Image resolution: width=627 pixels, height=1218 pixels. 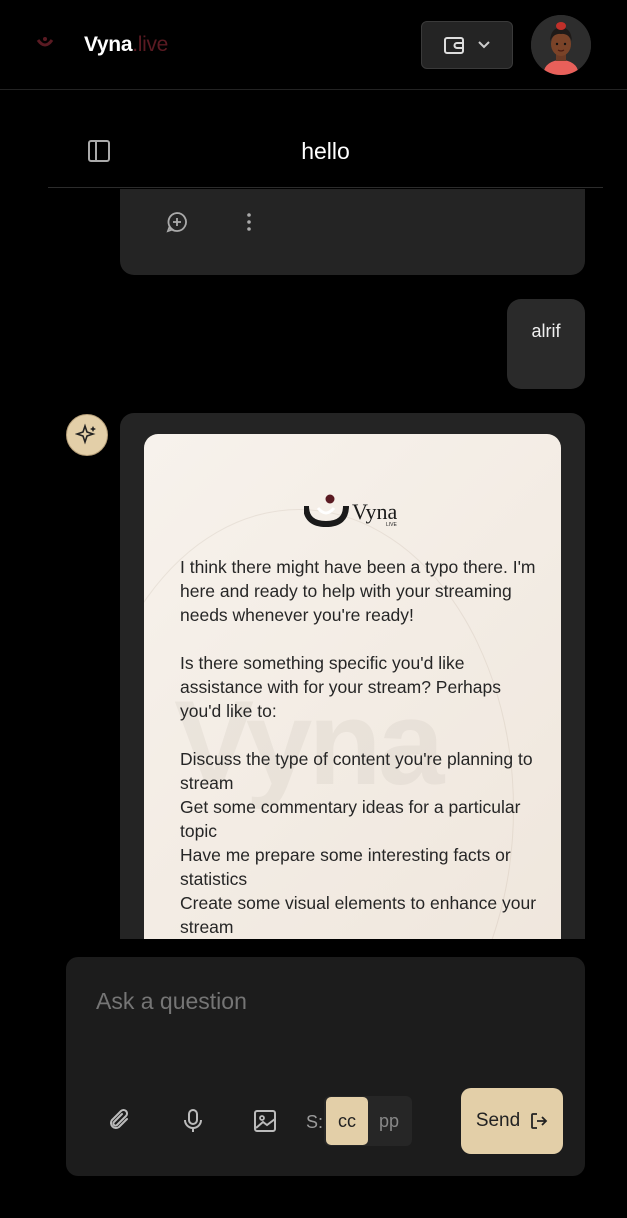 What do you see at coordinates (467, 45) in the screenshot?
I see `wallet-dropdown-button` at bounding box center [467, 45].